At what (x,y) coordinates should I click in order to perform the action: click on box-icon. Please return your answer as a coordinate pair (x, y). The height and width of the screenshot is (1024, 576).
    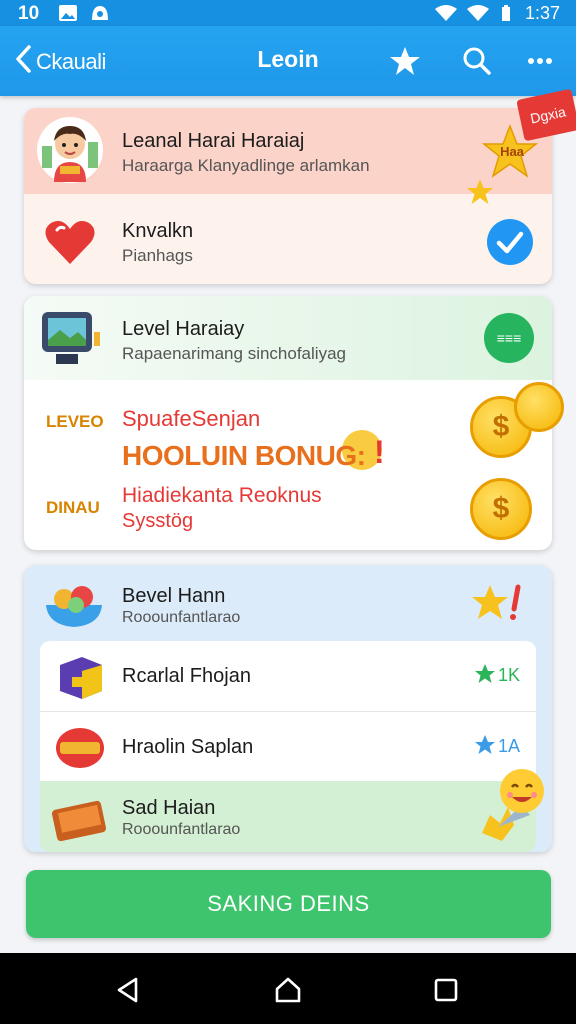
    Looking at the image, I should click on (81, 678).